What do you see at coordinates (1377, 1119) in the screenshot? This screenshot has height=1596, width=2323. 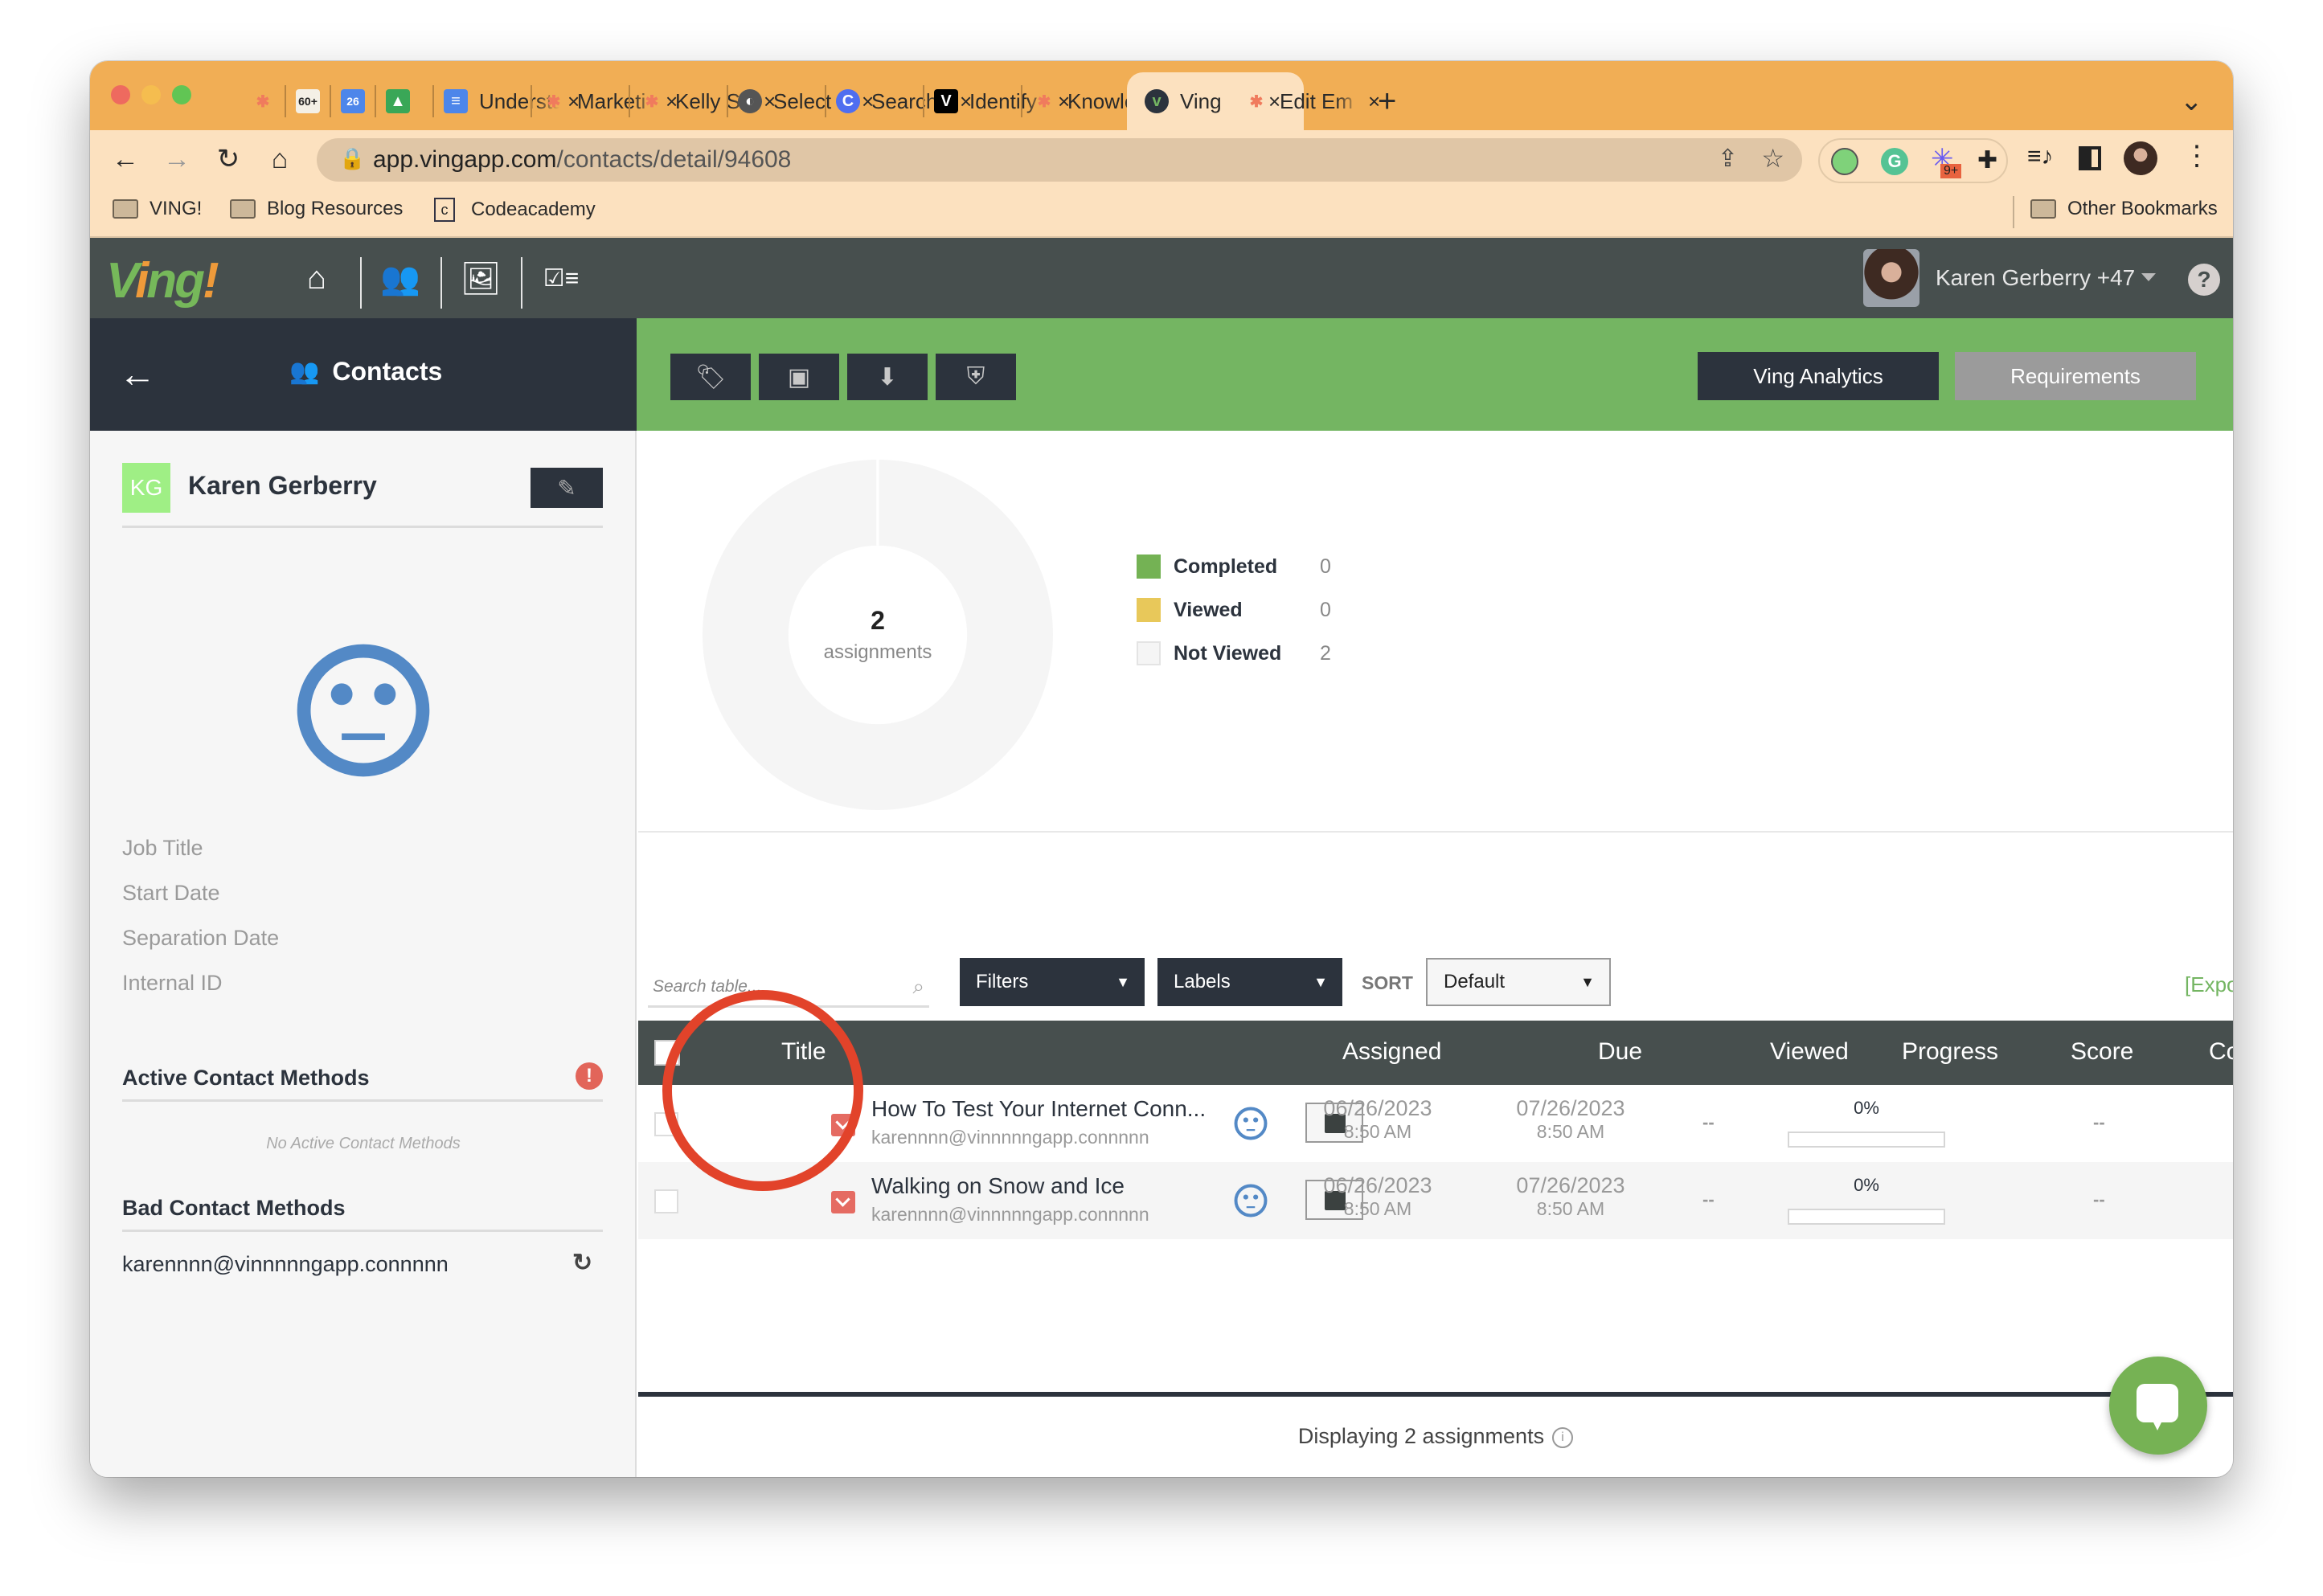 I see `assigned-date: 06/26/2023 8:50 AM` at bounding box center [1377, 1119].